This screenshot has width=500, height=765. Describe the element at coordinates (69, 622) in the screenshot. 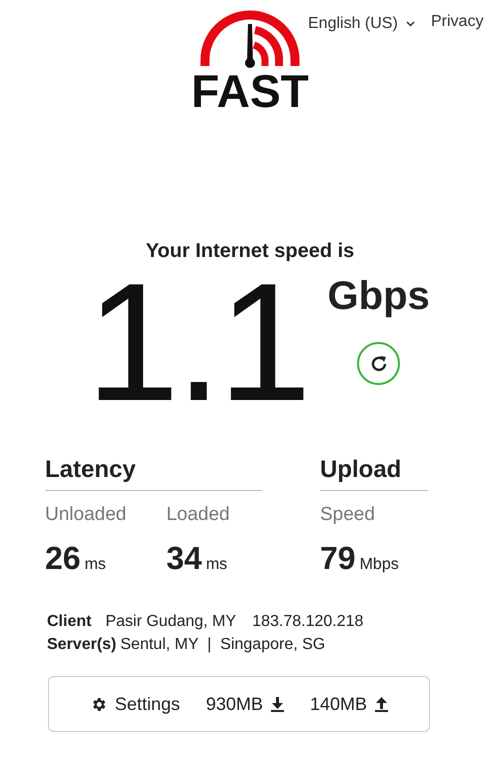

I see `client-label: Client` at that location.